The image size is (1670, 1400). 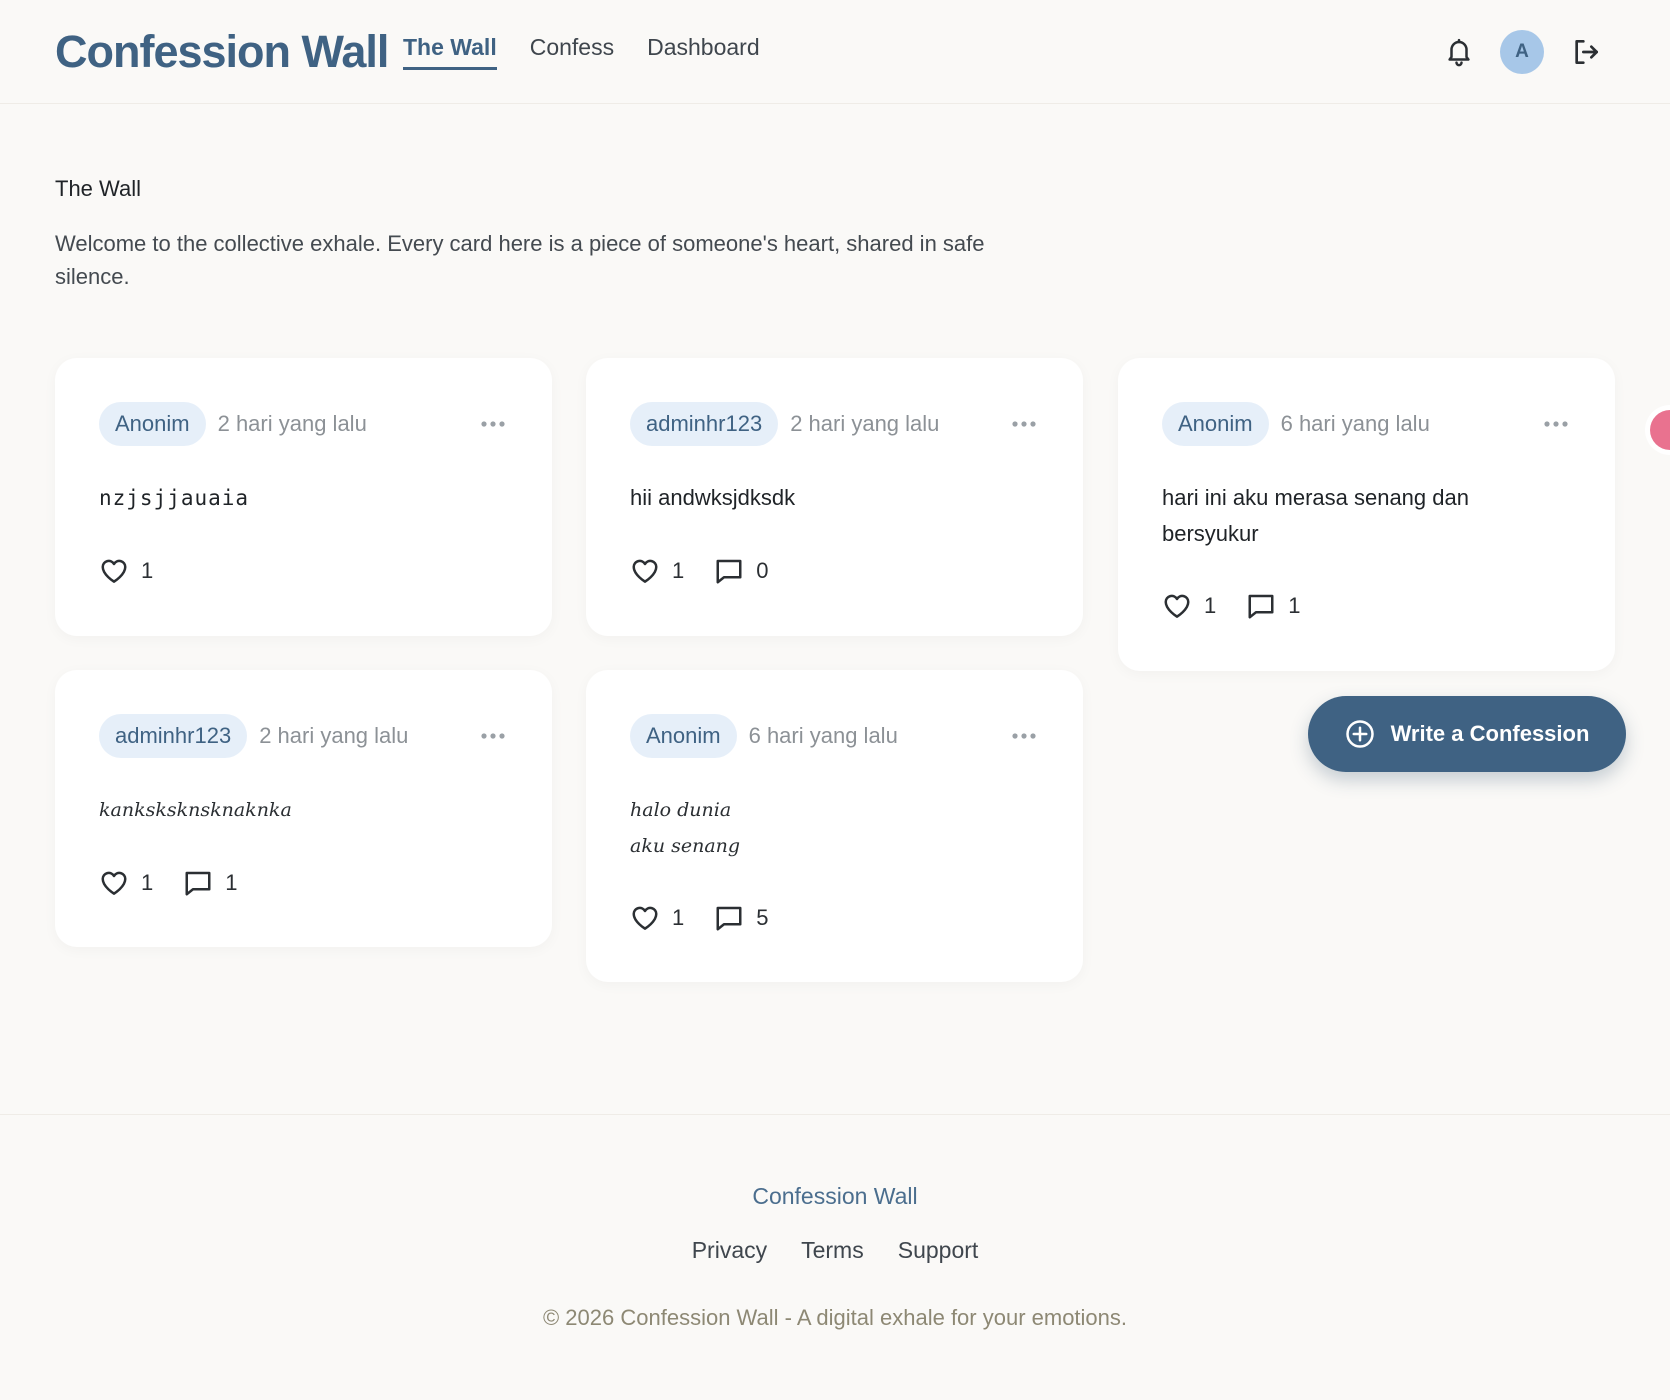 I want to click on nav-the-wall: The Wall, so click(x=450, y=52).